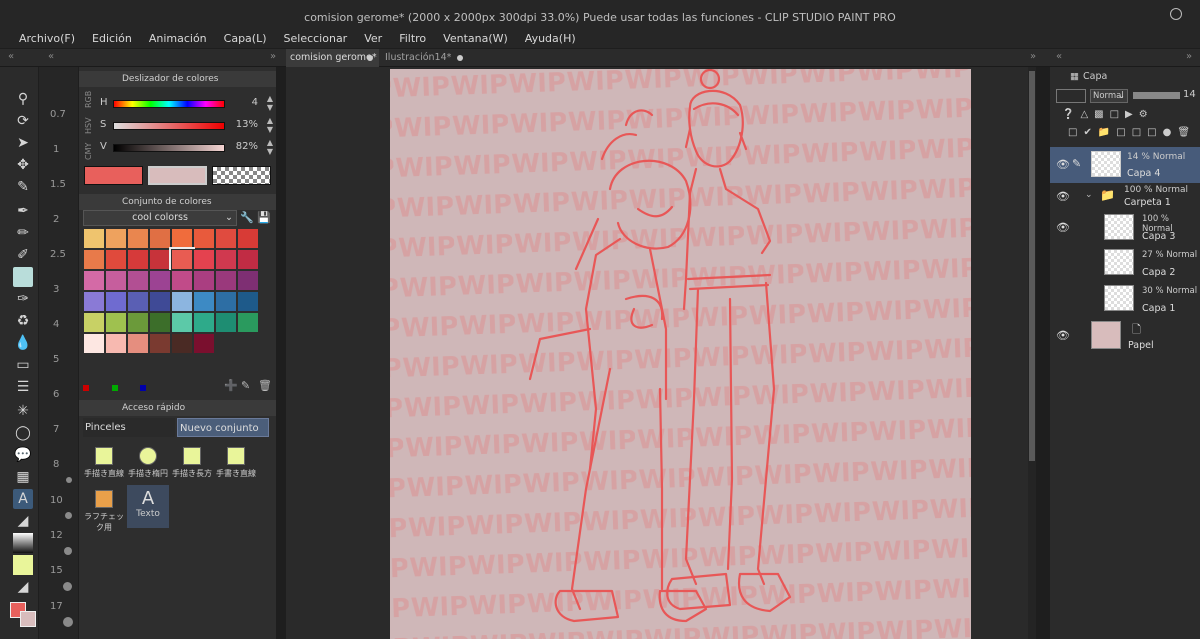 The image size is (1200, 639). I want to click on eyedropper-icon: ✎, so click(23, 187).